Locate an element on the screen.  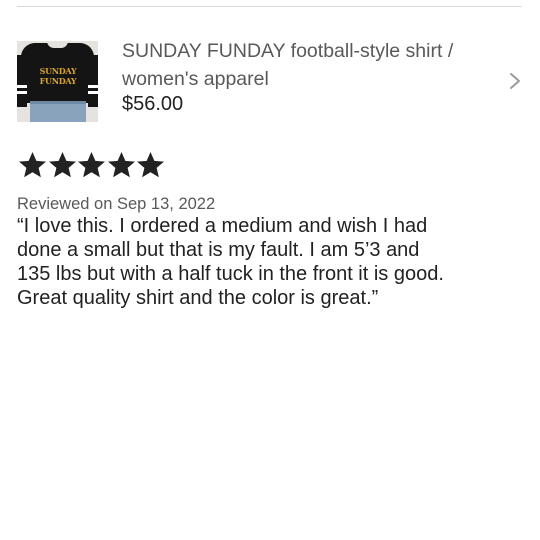
chevron-right-icon is located at coordinates (515, 81).